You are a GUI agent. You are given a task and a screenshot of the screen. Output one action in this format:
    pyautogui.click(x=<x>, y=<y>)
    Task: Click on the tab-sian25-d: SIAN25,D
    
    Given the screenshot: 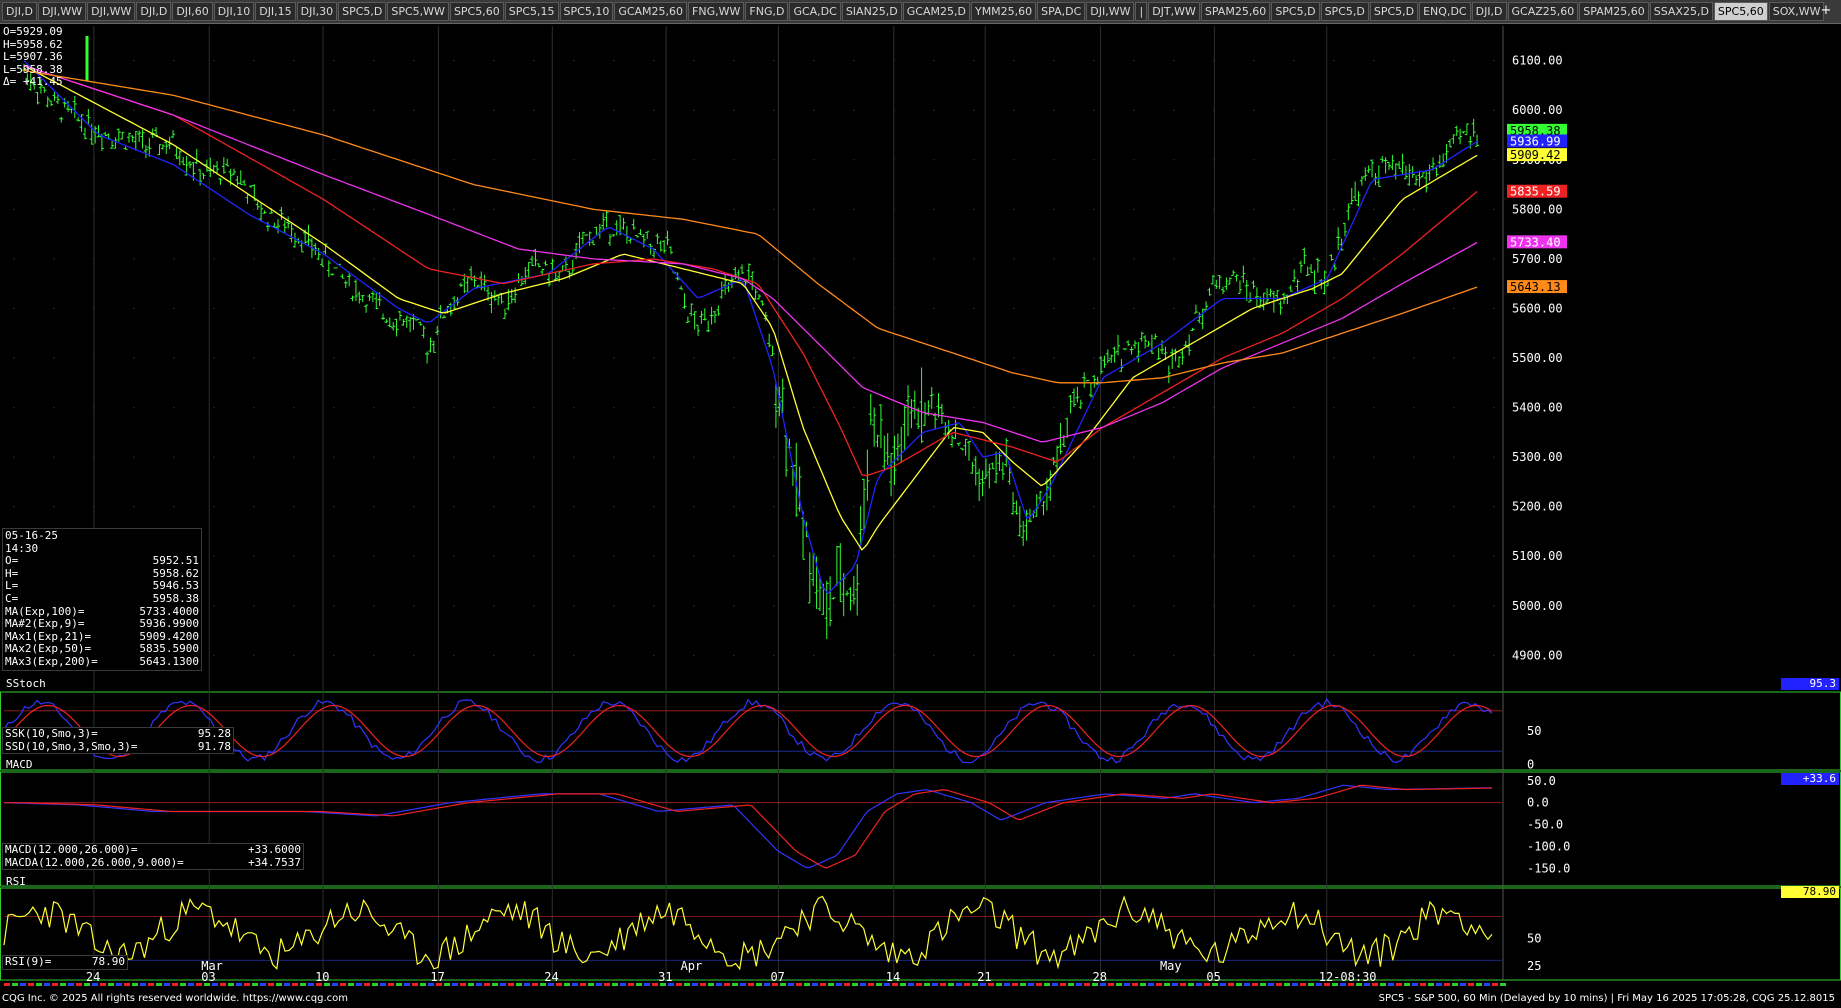 What is the action you would take?
    pyautogui.click(x=871, y=11)
    